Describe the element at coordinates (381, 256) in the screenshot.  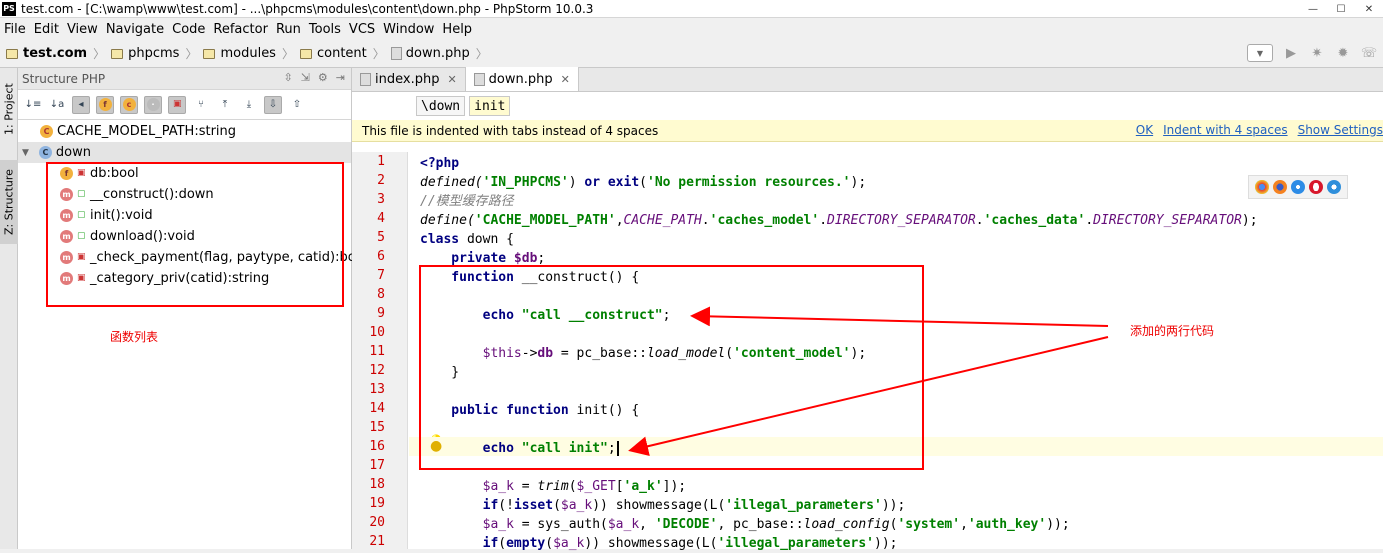
I see `line-number: 6` at that location.